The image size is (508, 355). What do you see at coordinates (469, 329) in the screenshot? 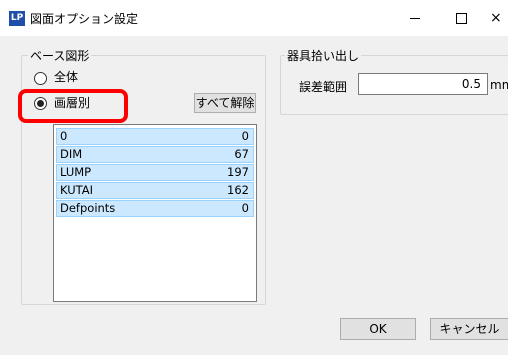
I see `cancel-button: キャンセル` at bounding box center [469, 329].